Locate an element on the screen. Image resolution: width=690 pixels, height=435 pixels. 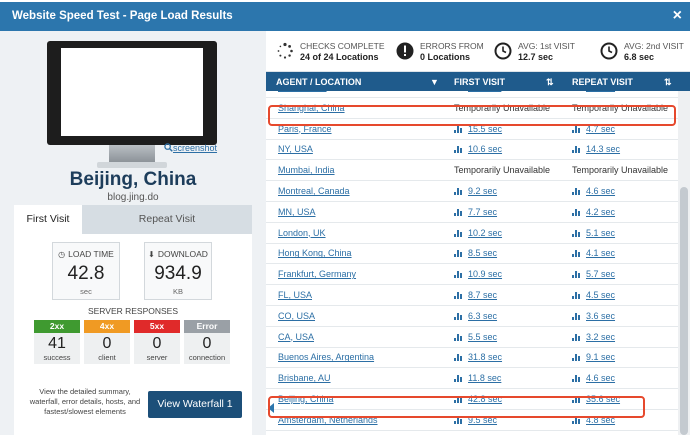
screenshot-thumbnail is located at coordinates (132, 110).